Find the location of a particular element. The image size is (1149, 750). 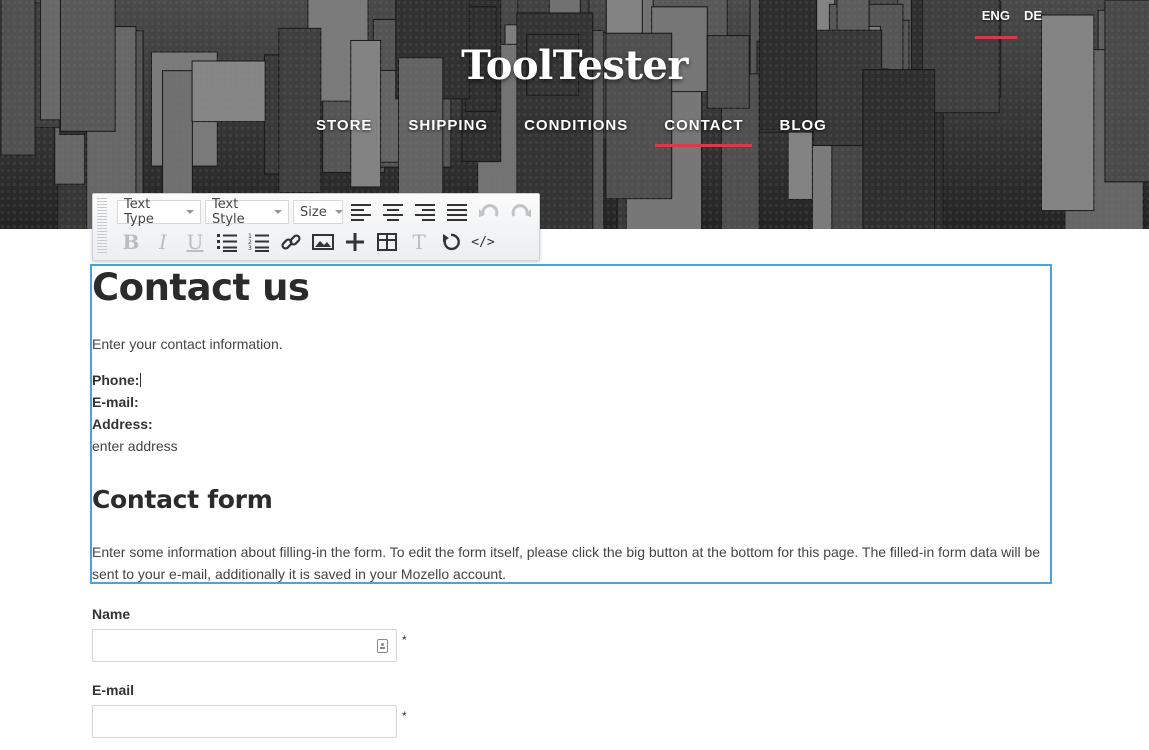

align-right-button is located at coordinates (425, 212).